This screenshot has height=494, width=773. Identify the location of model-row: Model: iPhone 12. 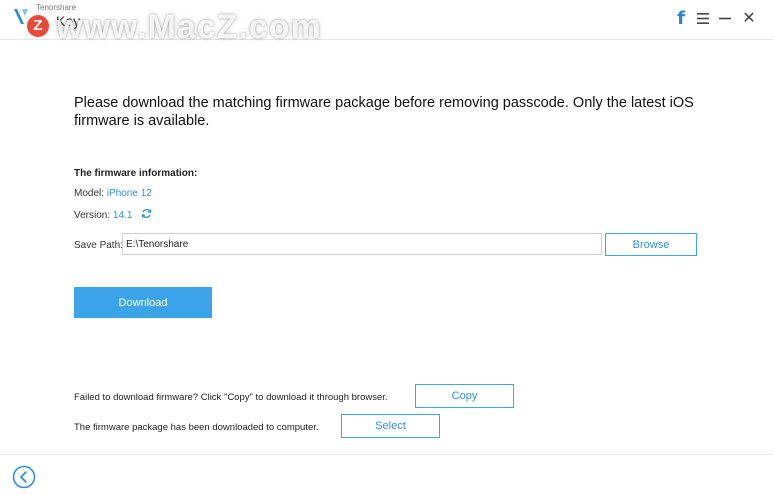
(113, 193).